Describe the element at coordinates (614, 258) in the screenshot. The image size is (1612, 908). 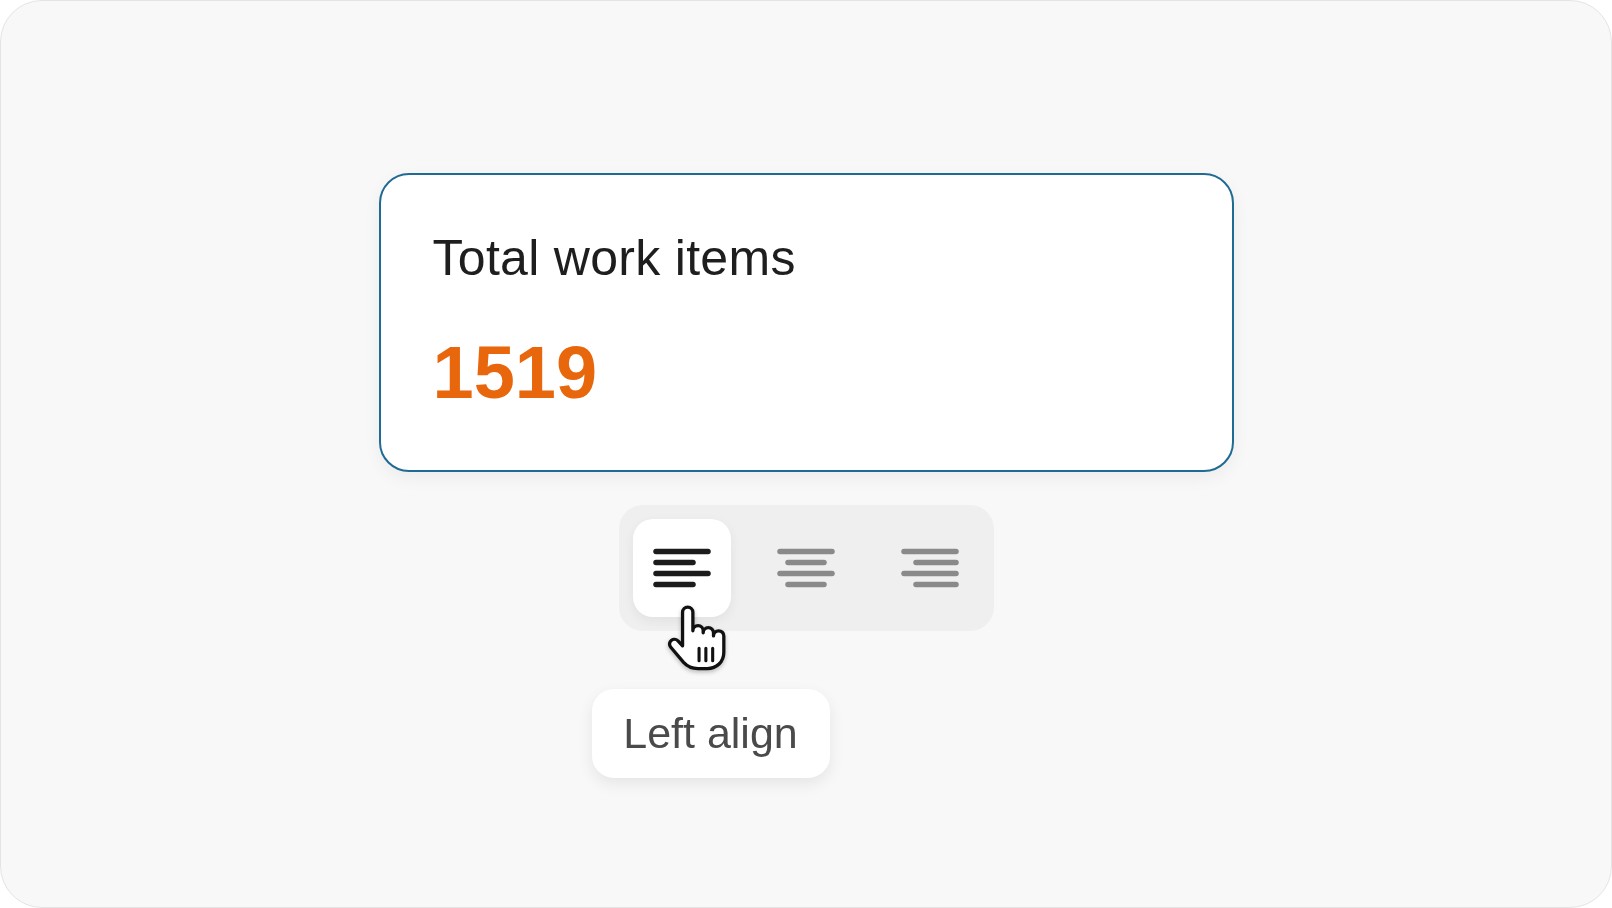
I see `card-title: Total work items` at that location.